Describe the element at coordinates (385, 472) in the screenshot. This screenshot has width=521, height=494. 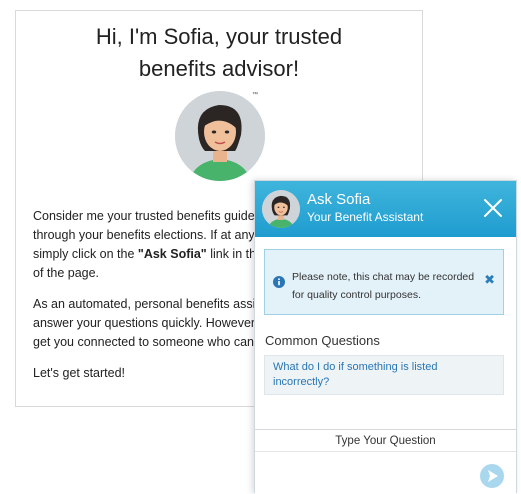
I see `question-input` at that location.